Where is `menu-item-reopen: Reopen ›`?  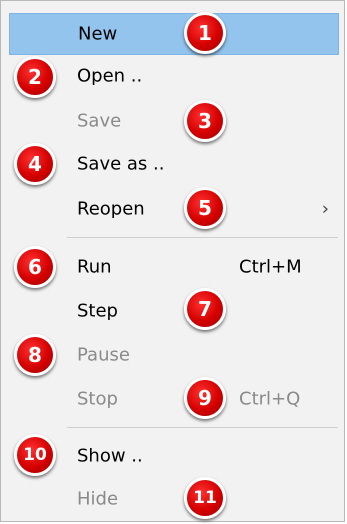
menu-item-reopen: Reopen › is located at coordinates (174, 209).